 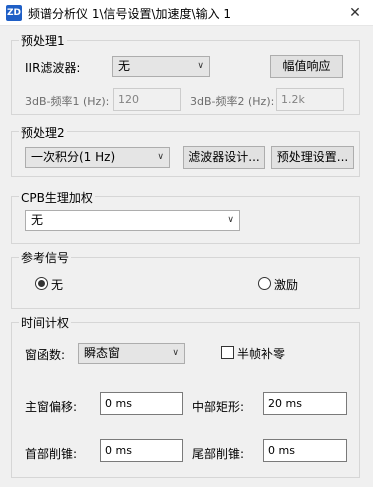 What do you see at coordinates (132, 220) in the screenshot?
I see `cpb-weighting-select: 无 ∨` at bounding box center [132, 220].